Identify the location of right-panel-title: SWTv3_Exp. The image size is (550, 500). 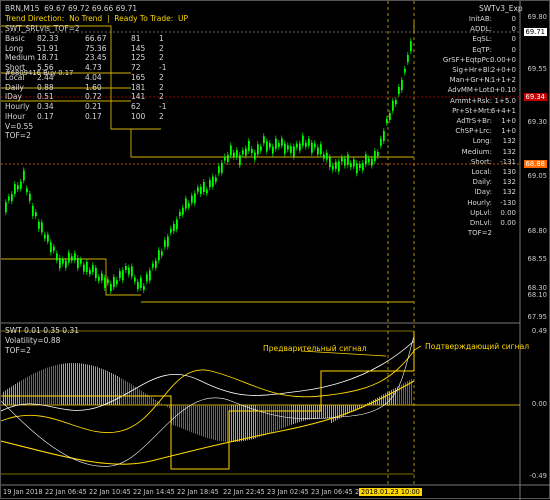
(501, 8).